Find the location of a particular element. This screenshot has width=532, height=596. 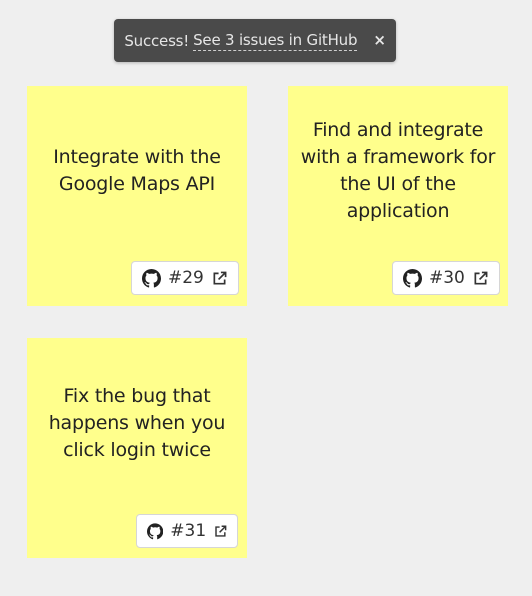

close-icon: × is located at coordinates (379, 40).